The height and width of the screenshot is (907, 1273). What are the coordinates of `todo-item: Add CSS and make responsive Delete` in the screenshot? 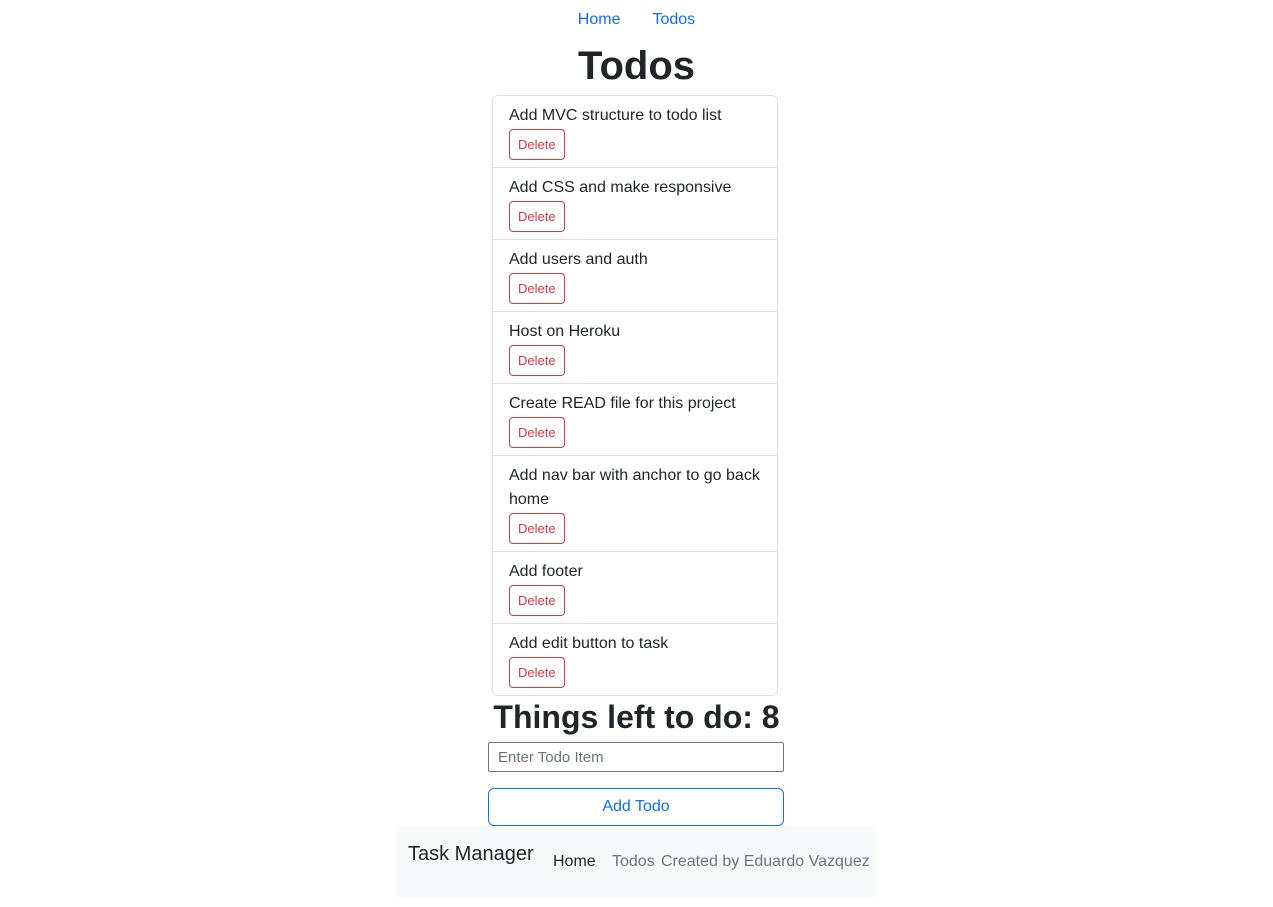 It's located at (635, 204).